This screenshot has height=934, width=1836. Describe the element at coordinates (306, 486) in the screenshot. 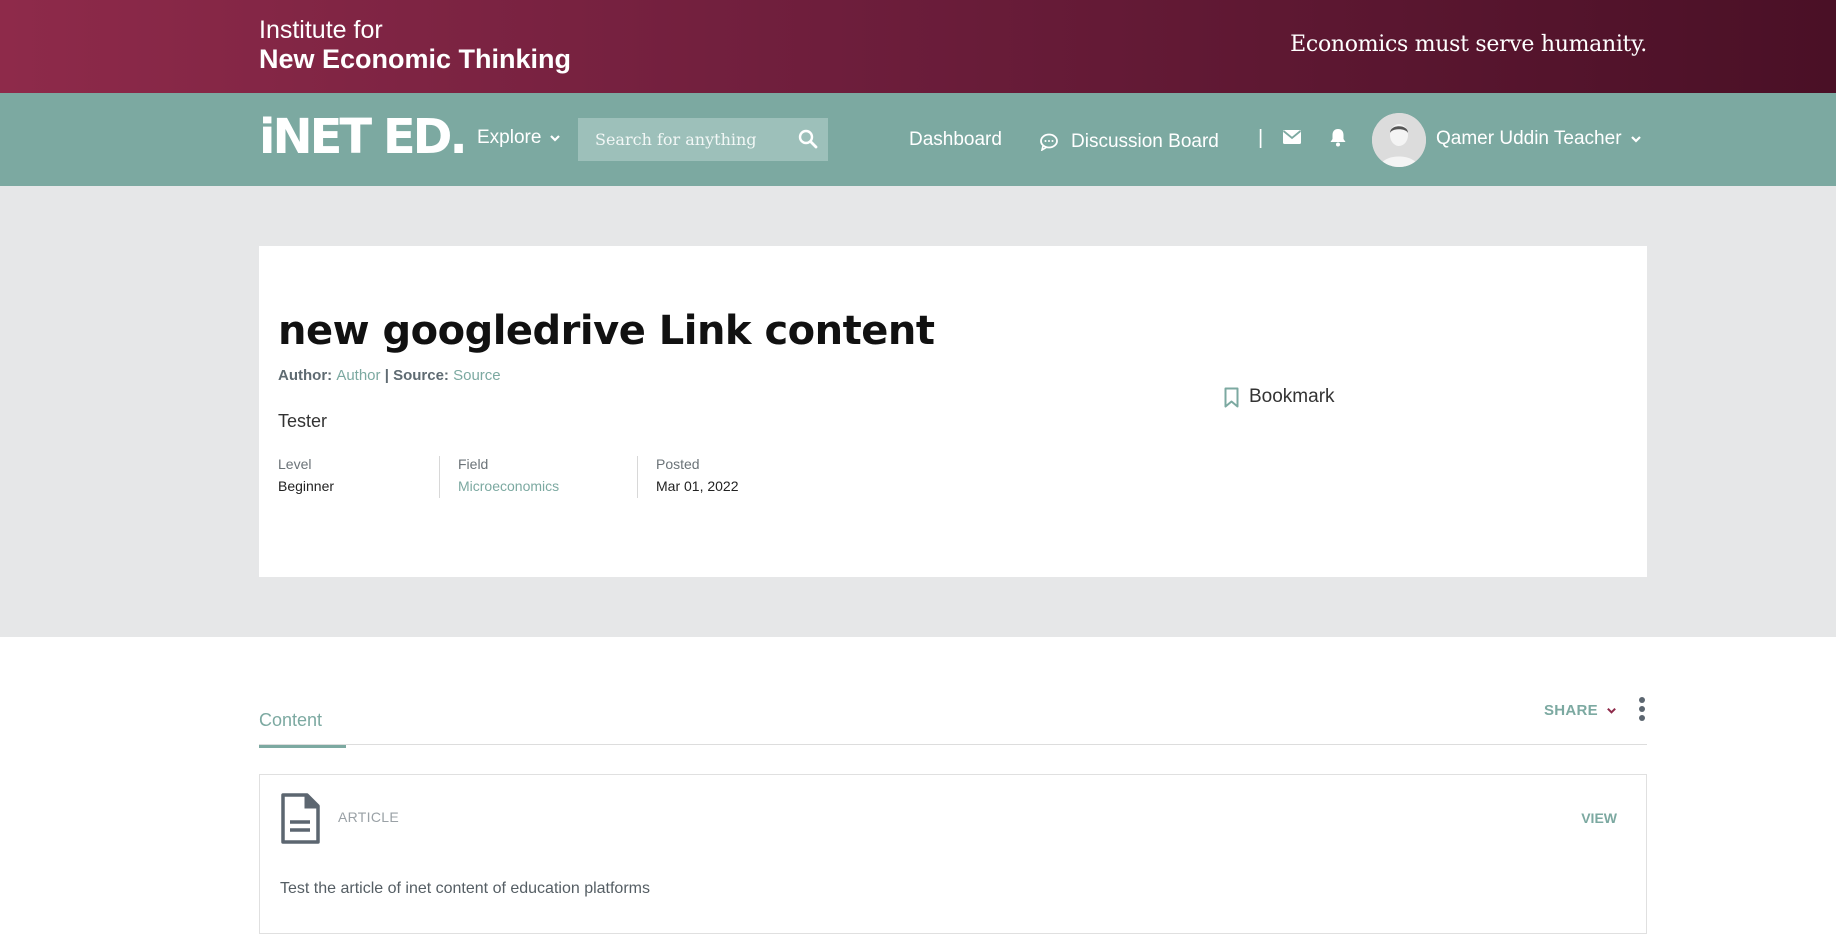

I see `level-value: Beginner` at that location.